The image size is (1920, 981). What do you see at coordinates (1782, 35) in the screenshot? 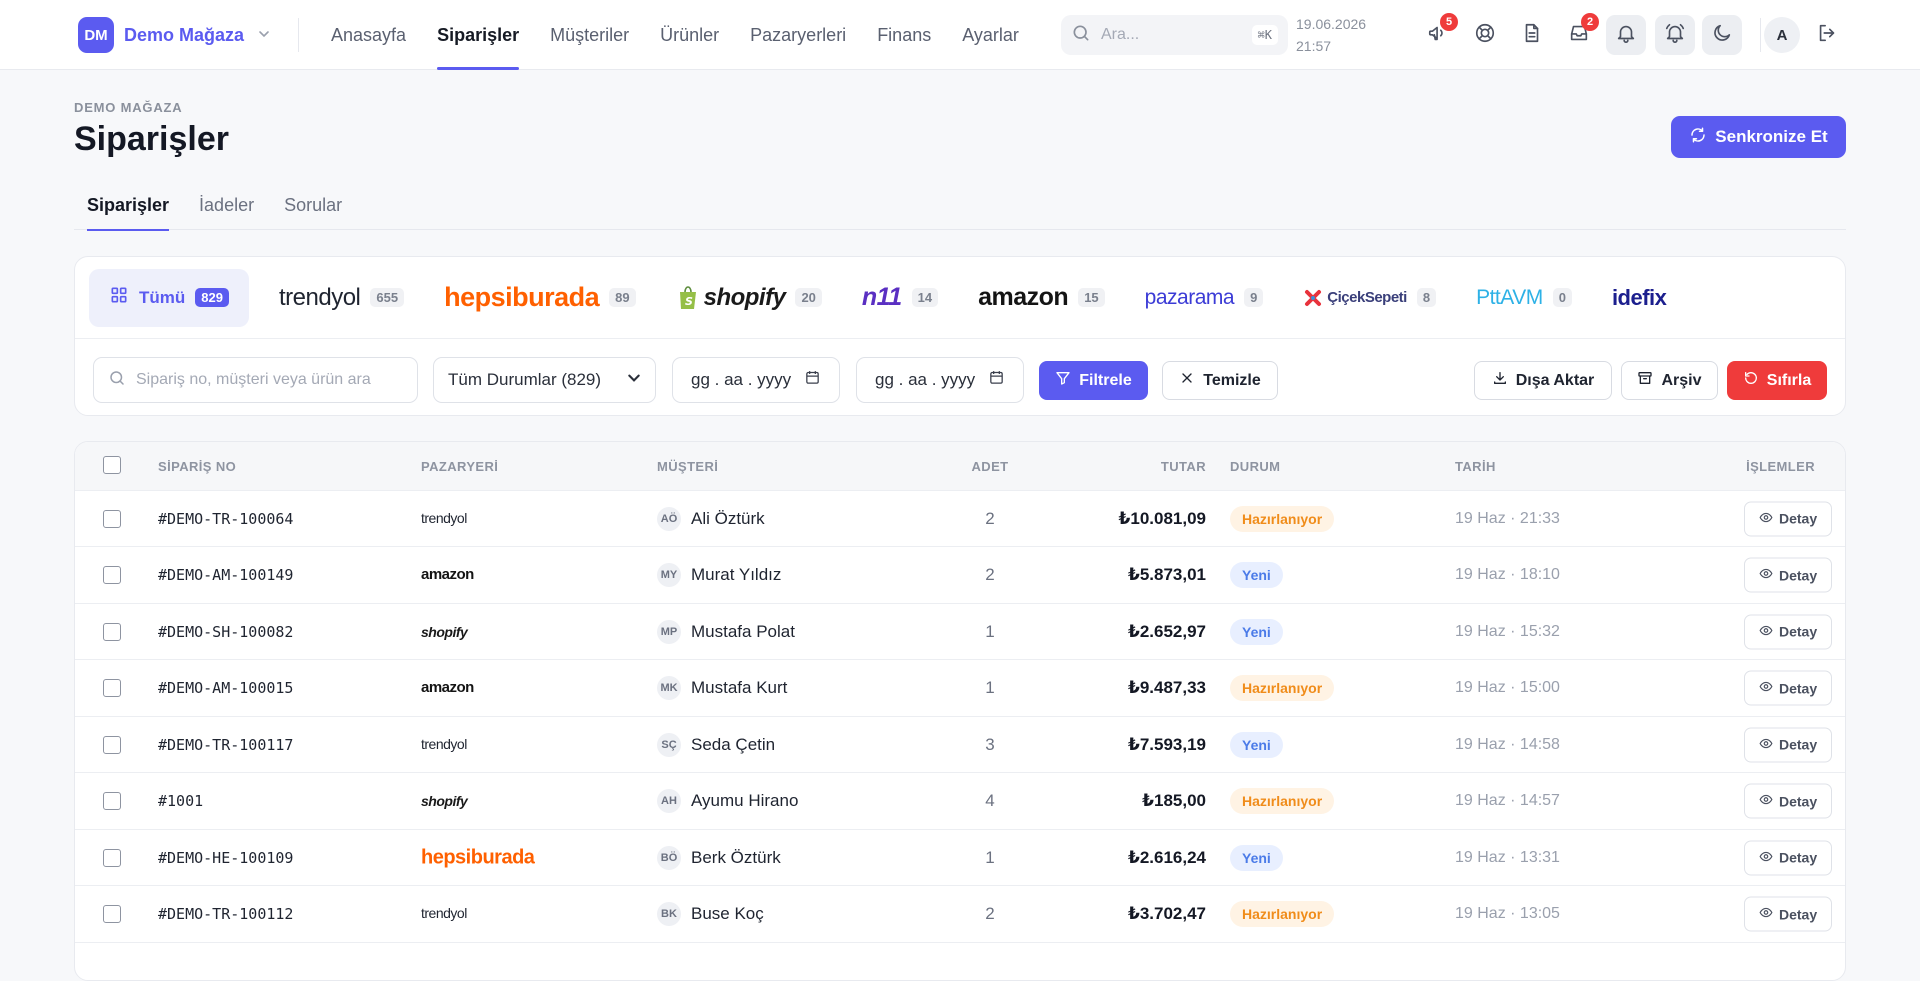
I see `user-avatar: A` at bounding box center [1782, 35].